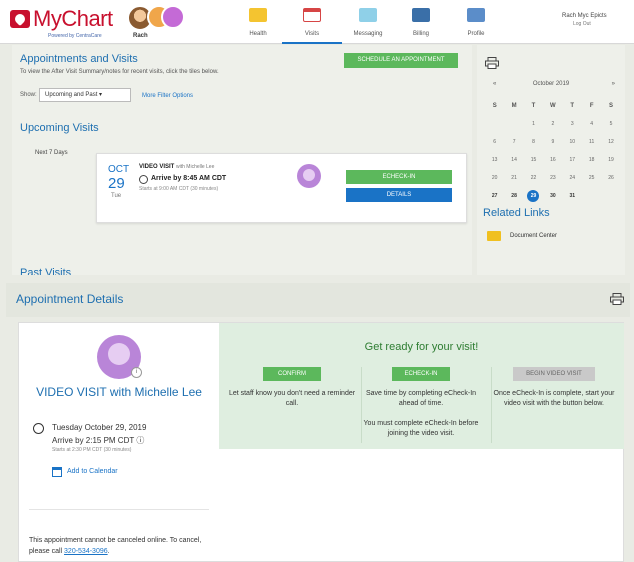 This screenshot has width=634, height=562. Describe the element at coordinates (584, 16) in the screenshot. I see `profile-name: Rach Myc Epicts` at that location.